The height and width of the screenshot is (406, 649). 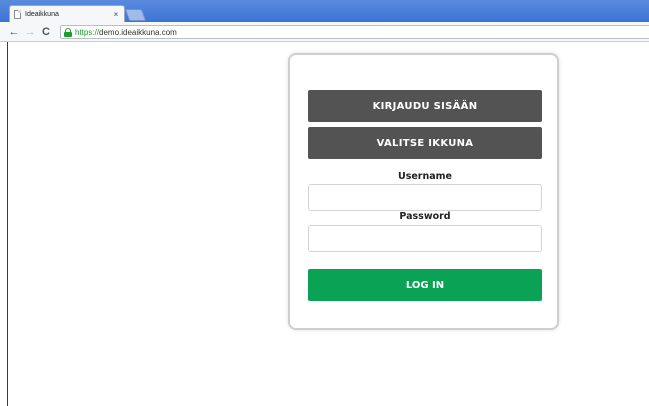 What do you see at coordinates (354, 32) in the screenshot?
I see `address-bar: https:// demo.ideaikkuna.com` at bounding box center [354, 32].